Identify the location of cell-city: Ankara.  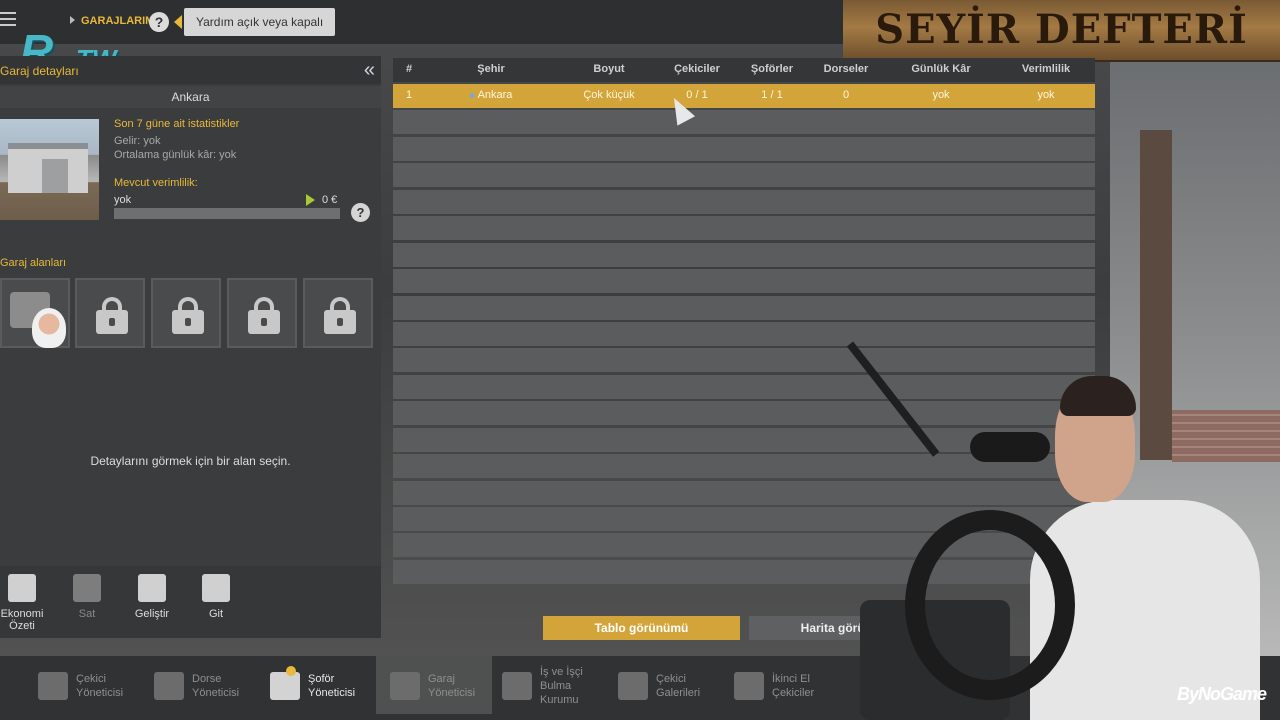
(491, 95).